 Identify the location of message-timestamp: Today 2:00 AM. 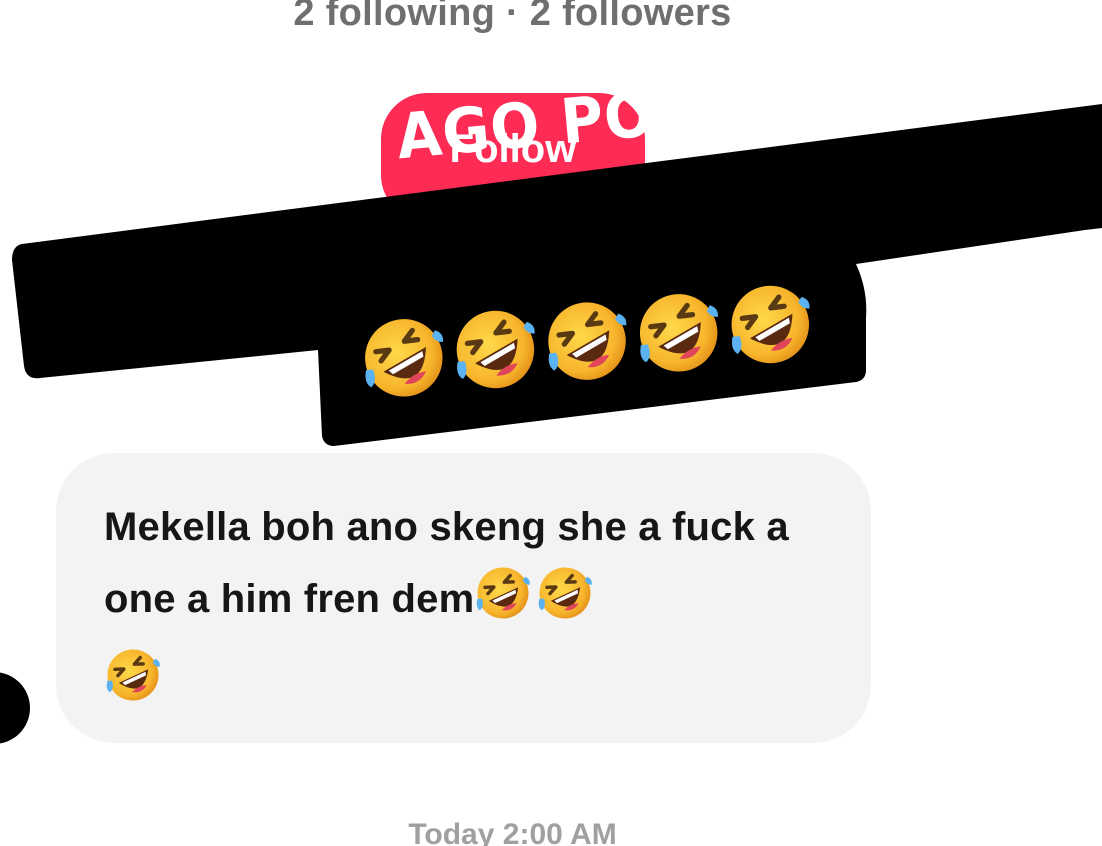
(512, 832).